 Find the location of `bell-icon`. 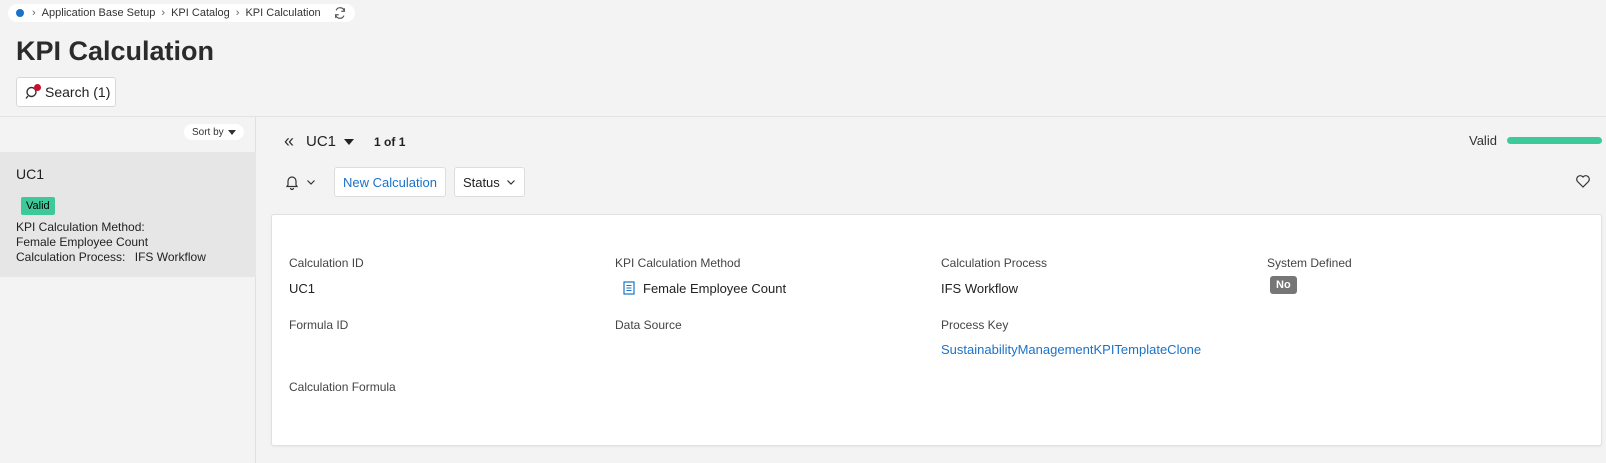

bell-icon is located at coordinates (292, 183).